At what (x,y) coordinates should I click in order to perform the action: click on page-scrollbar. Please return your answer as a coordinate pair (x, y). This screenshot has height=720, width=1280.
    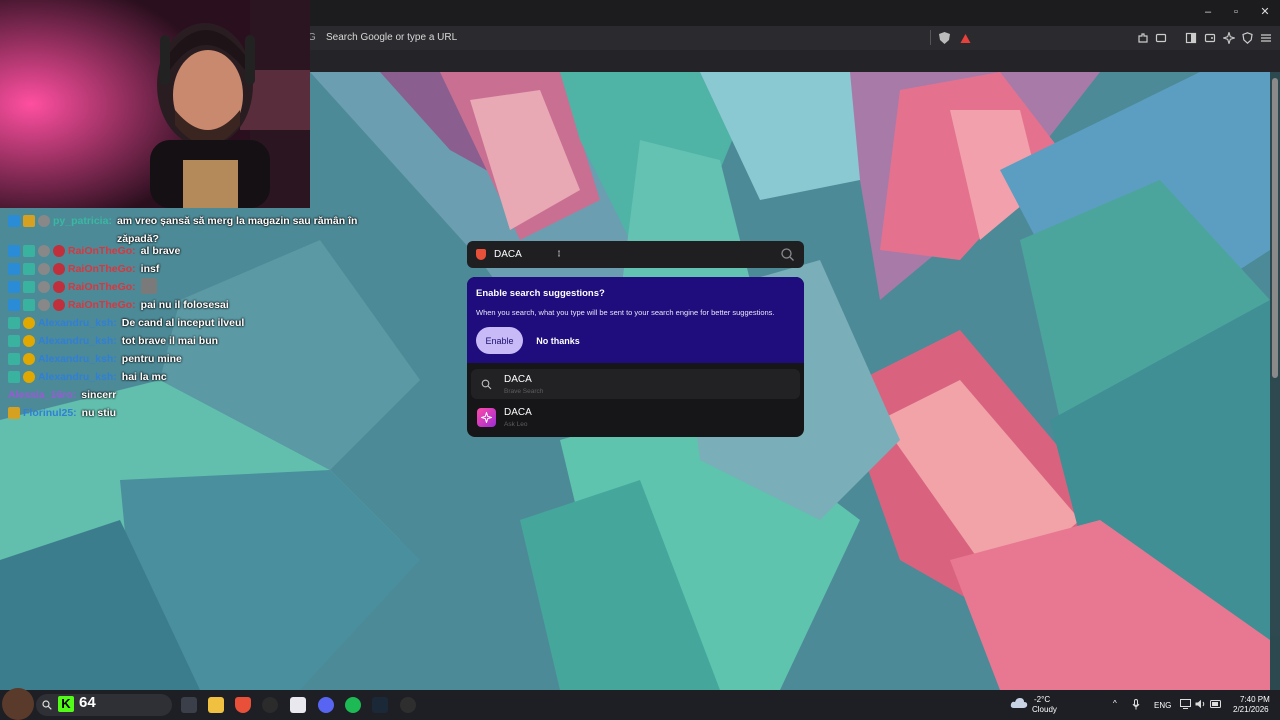
    Looking at the image, I should click on (1275, 381).